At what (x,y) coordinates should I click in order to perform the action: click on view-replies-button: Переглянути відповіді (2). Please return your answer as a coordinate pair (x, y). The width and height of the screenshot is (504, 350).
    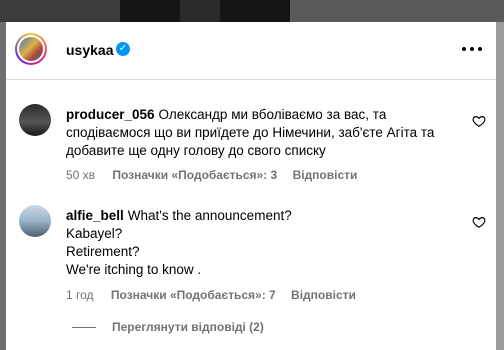
    Looking at the image, I should click on (168, 328).